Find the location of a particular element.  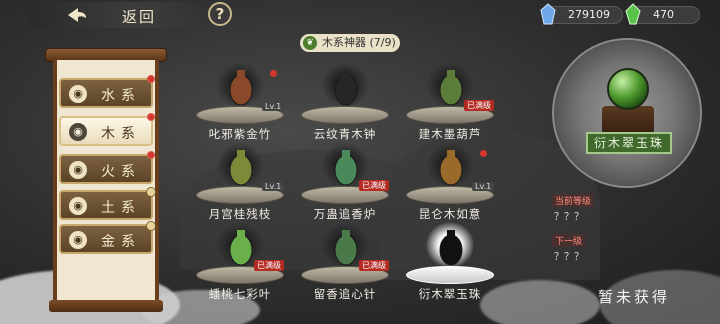

ruyi-artifact-icon is located at coordinates (451, 168).